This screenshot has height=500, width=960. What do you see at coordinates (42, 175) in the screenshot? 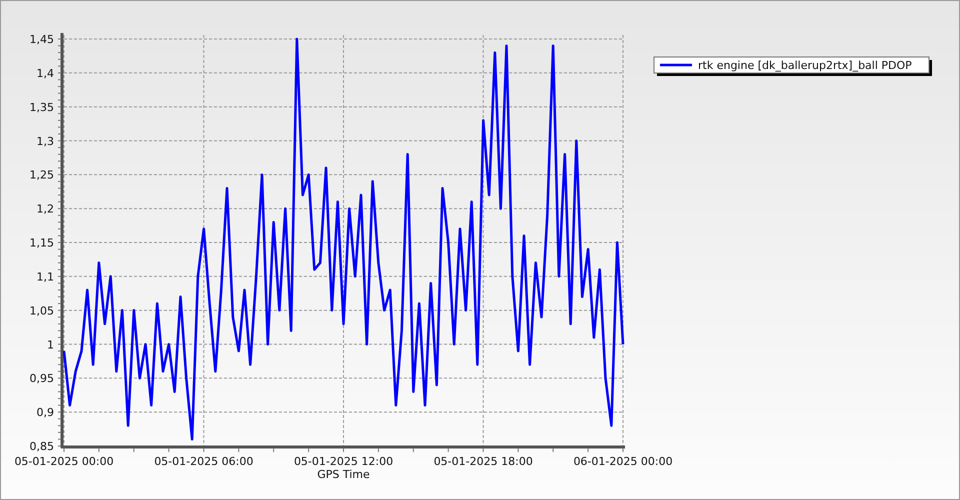
I see `y-tick-label: 1,25` at bounding box center [42, 175].